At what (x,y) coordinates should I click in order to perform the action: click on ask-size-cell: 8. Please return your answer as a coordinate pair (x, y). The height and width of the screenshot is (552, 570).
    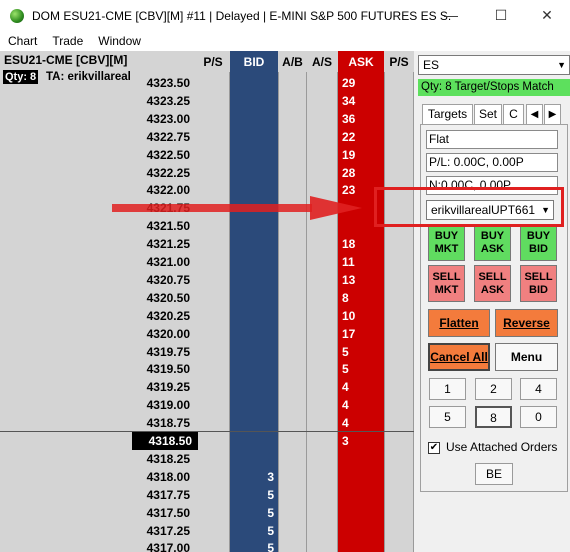
    Looking at the image, I should click on (362, 298).